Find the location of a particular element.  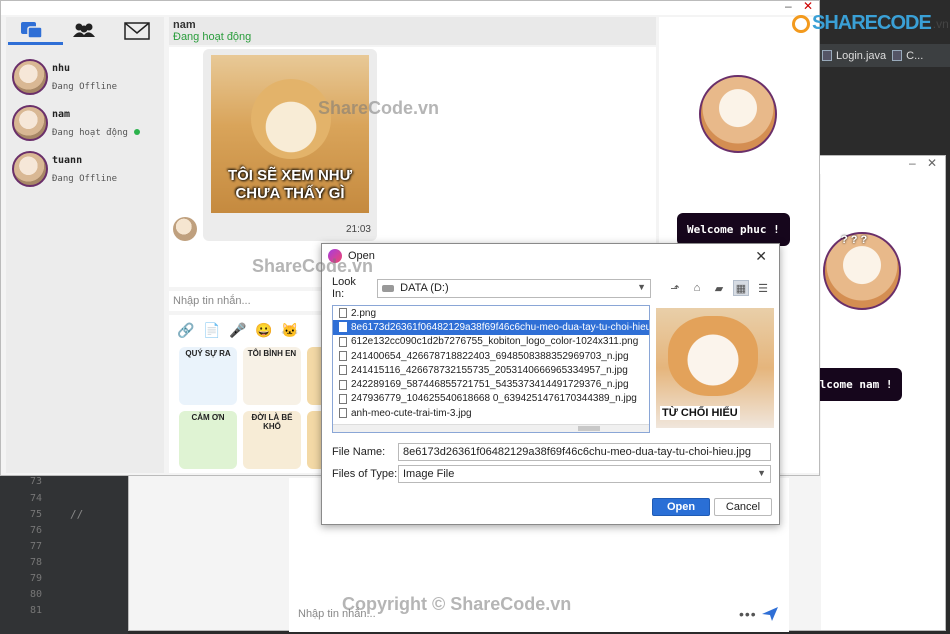

contact-name: nhu is located at coordinates (61, 68).